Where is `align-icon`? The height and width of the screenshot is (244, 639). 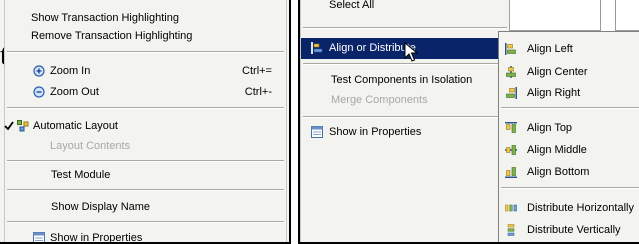 align-icon is located at coordinates (317, 48).